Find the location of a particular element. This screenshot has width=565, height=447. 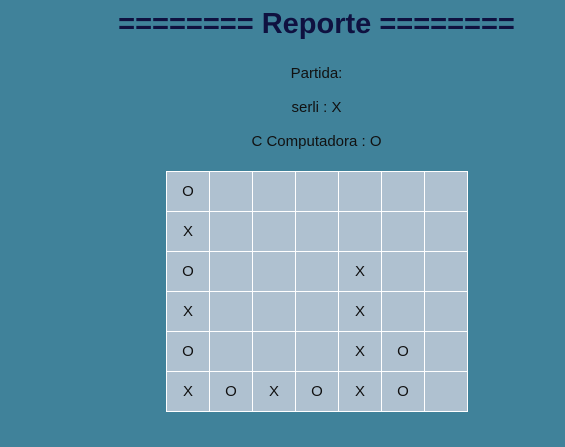

board-row: X is located at coordinates (317, 231).